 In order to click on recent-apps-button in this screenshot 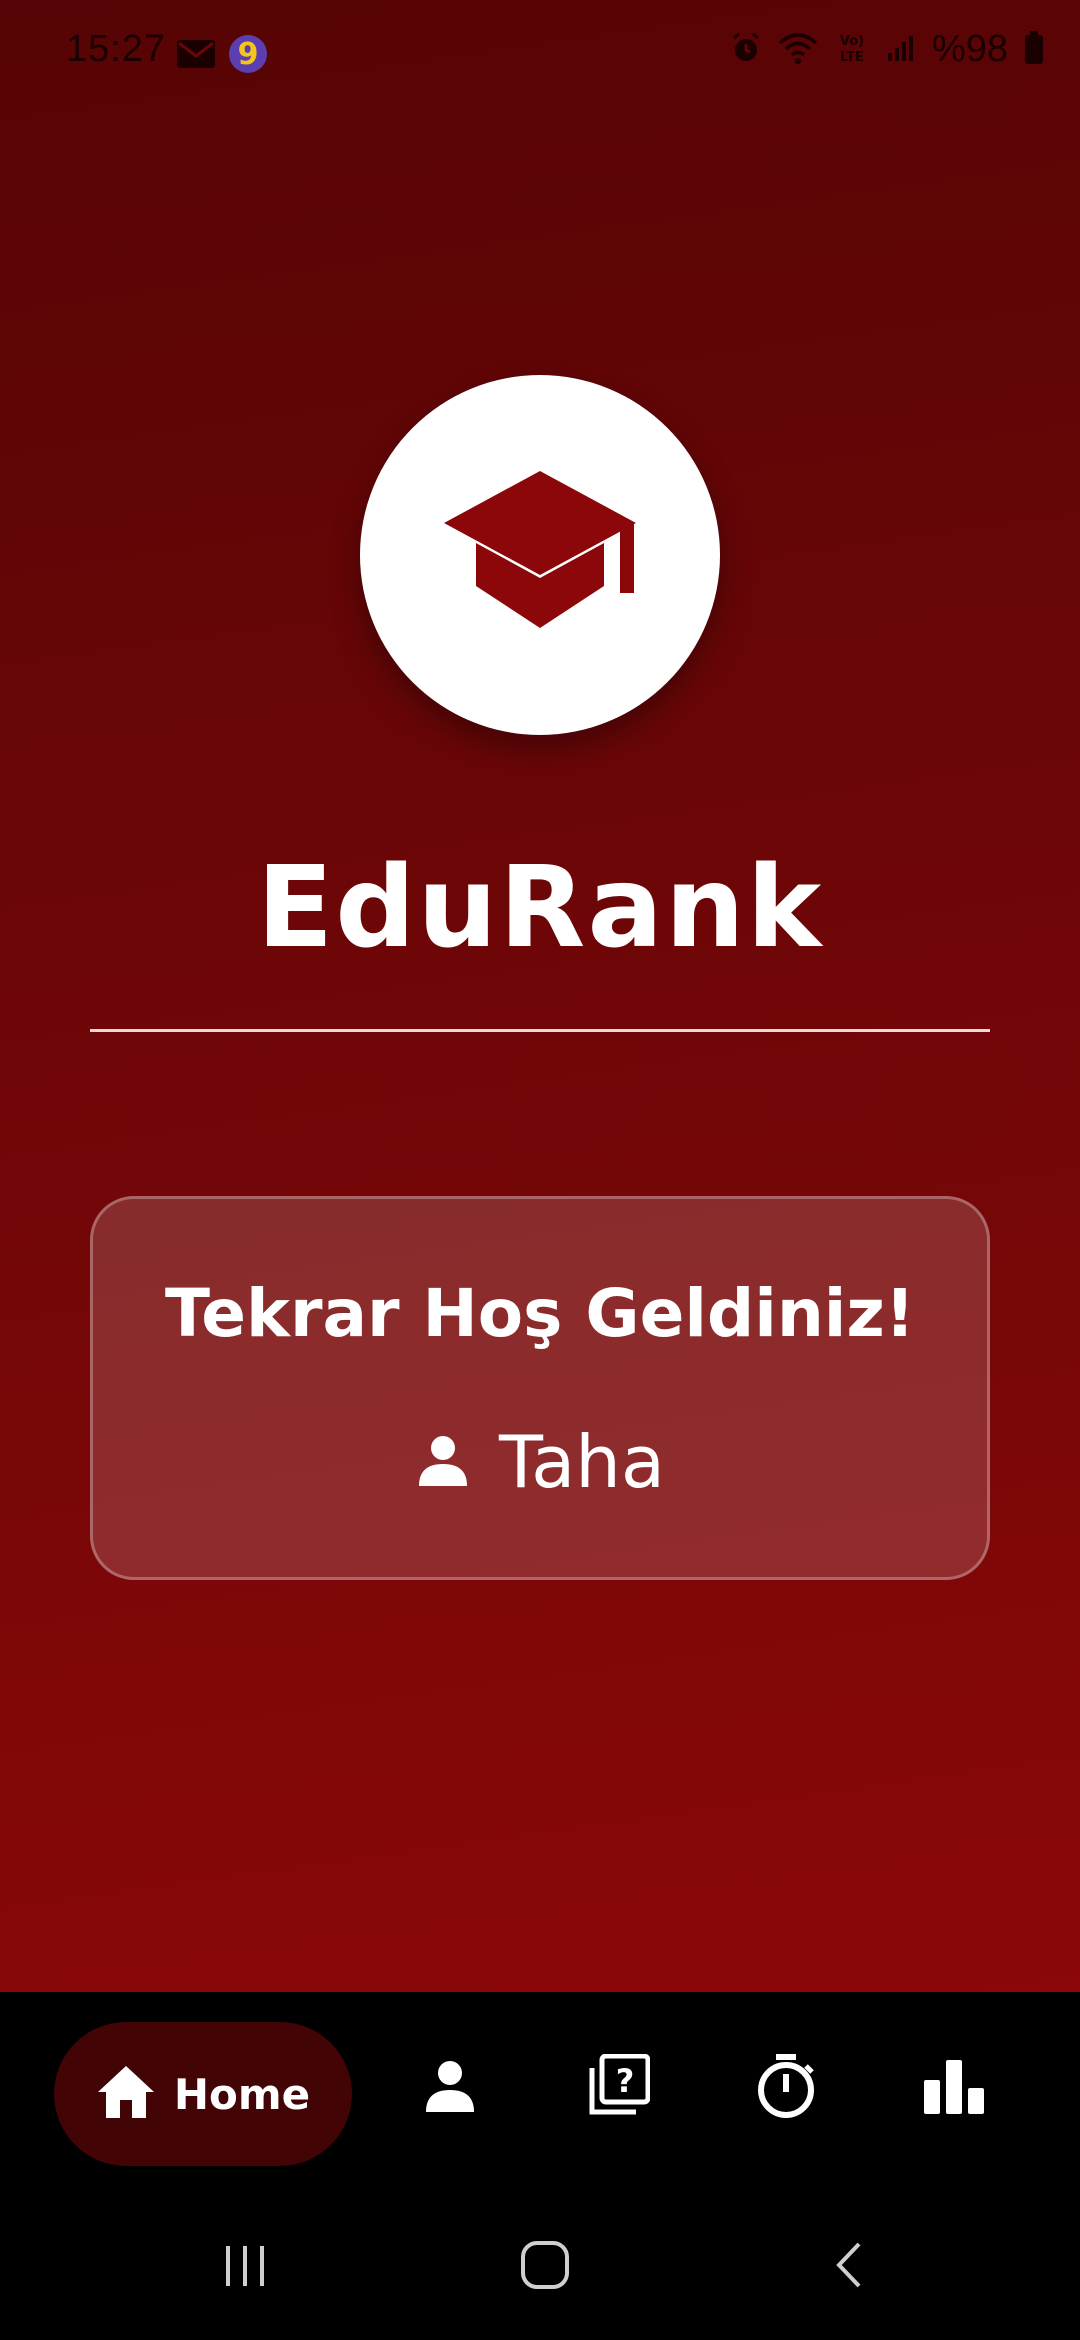, I will do `click(245, 2267)`.